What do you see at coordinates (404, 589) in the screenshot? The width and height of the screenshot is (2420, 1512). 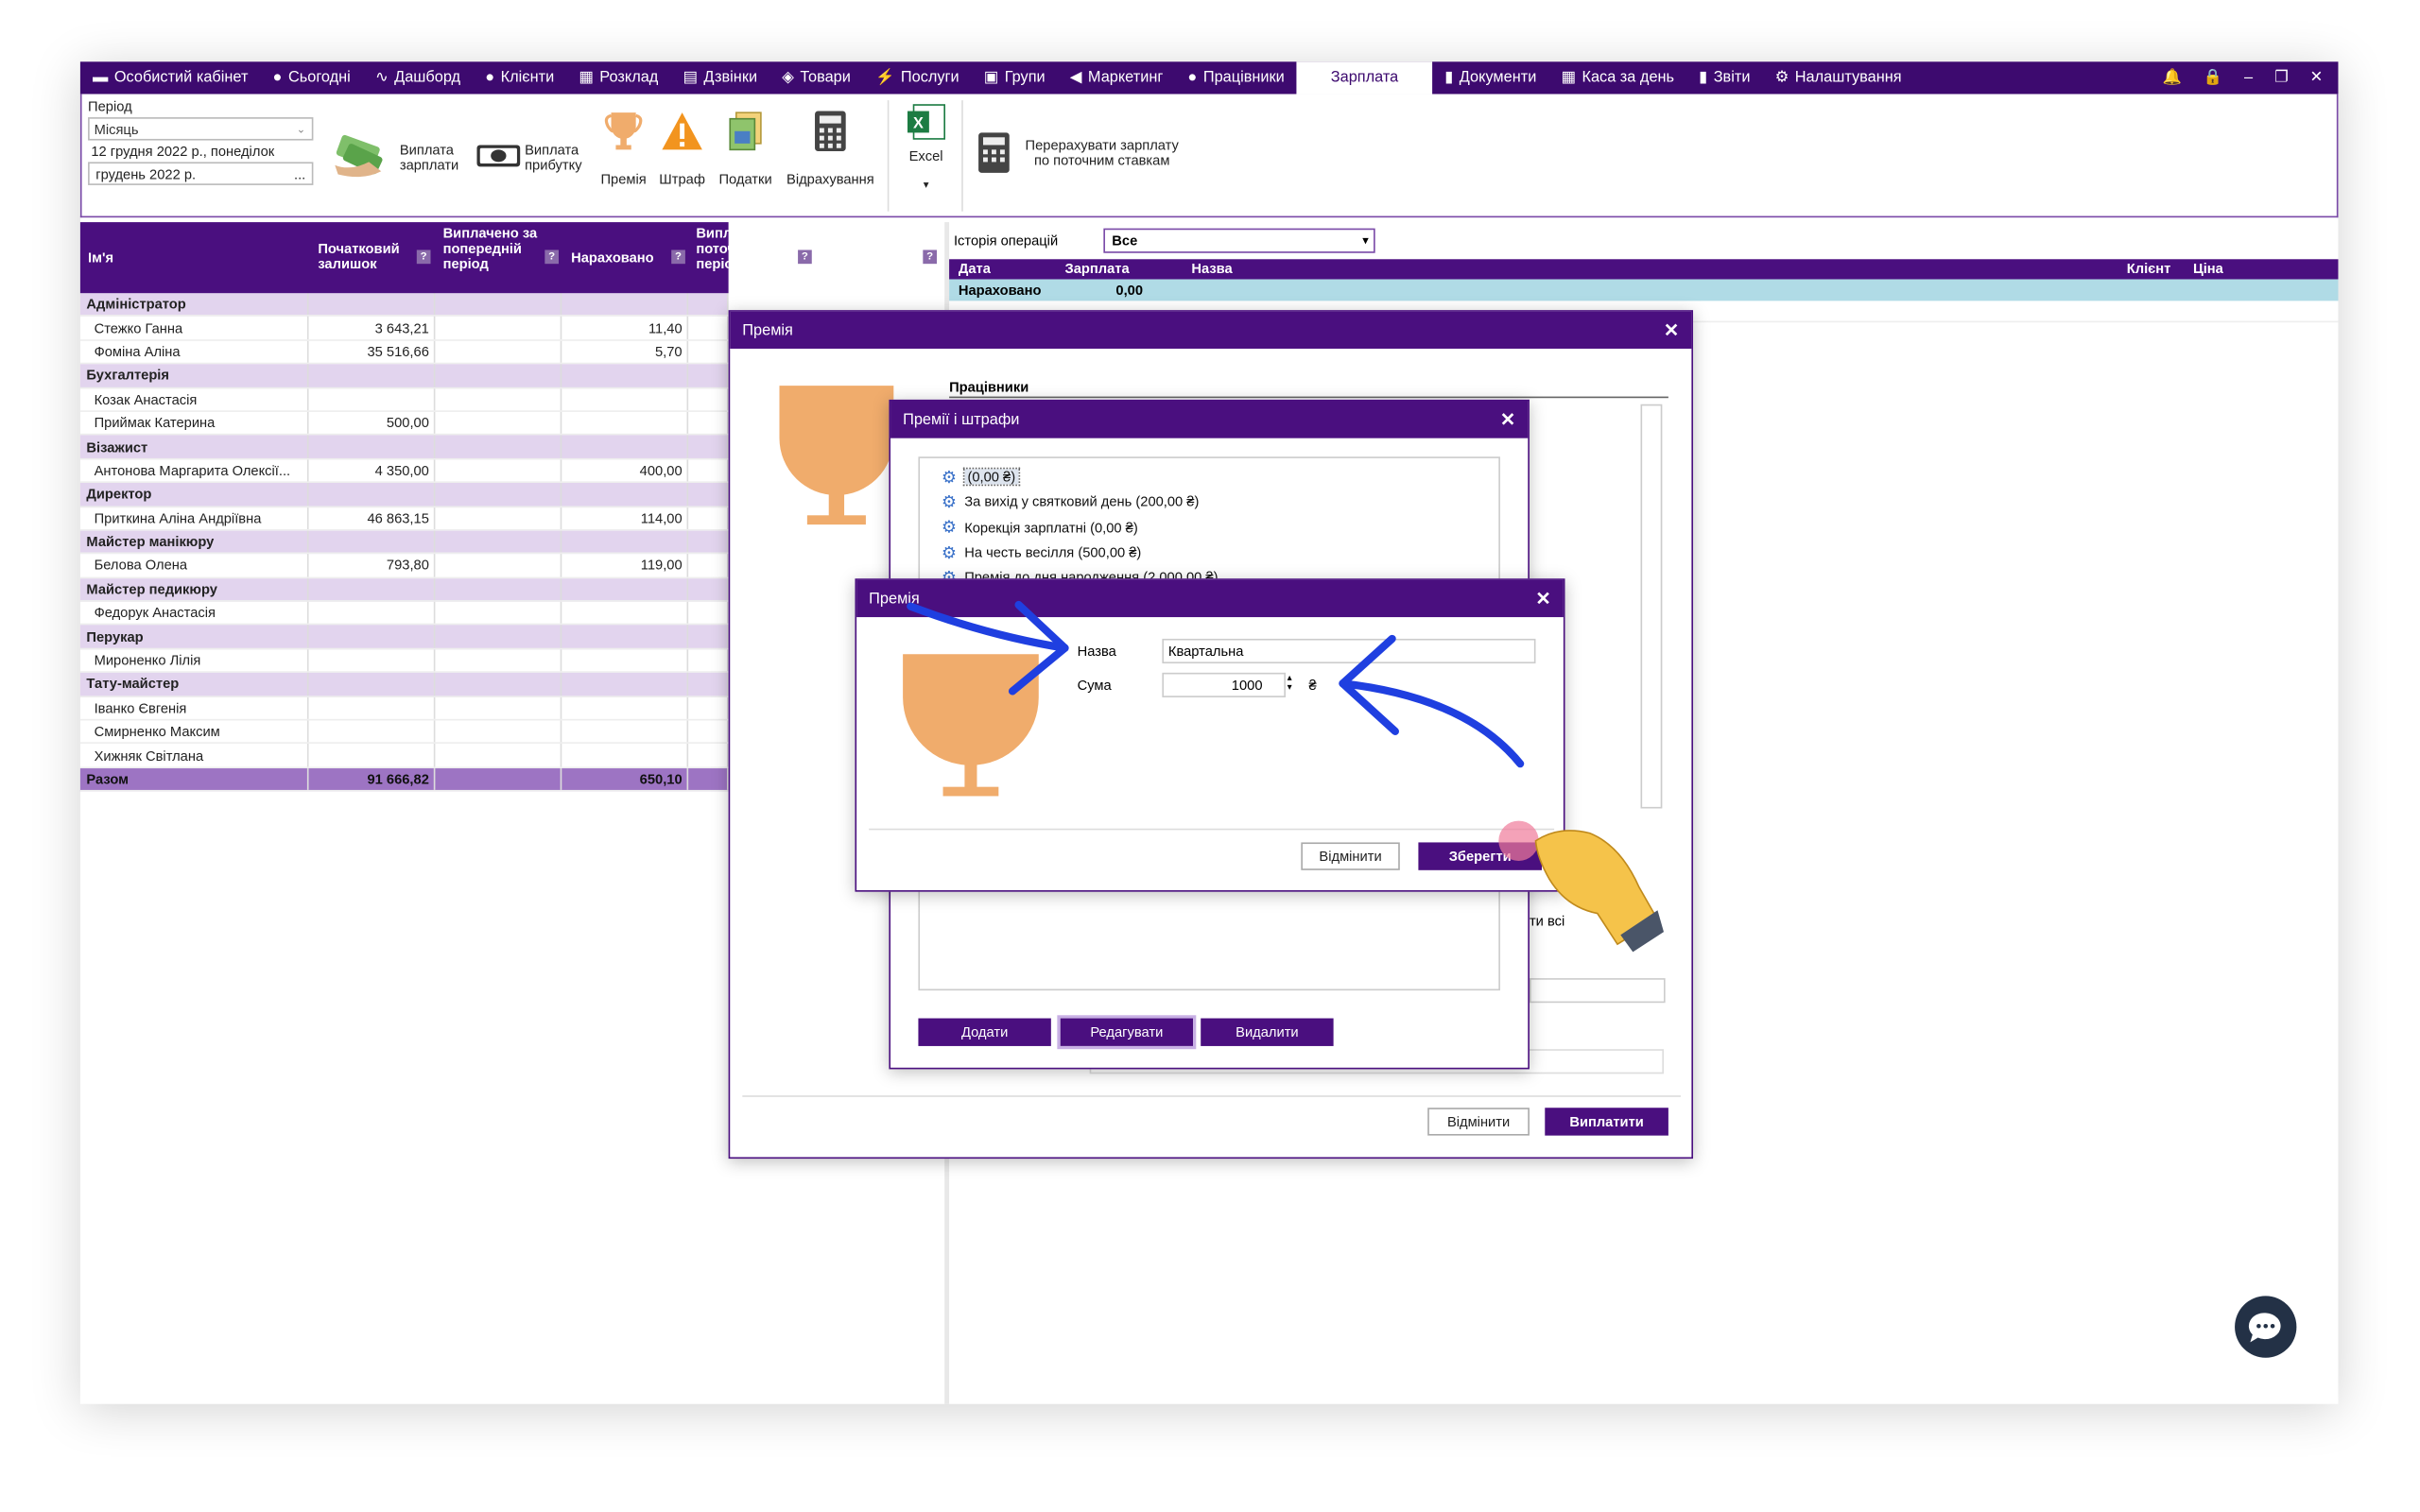 I see `group-row: Майстер педикюру` at bounding box center [404, 589].